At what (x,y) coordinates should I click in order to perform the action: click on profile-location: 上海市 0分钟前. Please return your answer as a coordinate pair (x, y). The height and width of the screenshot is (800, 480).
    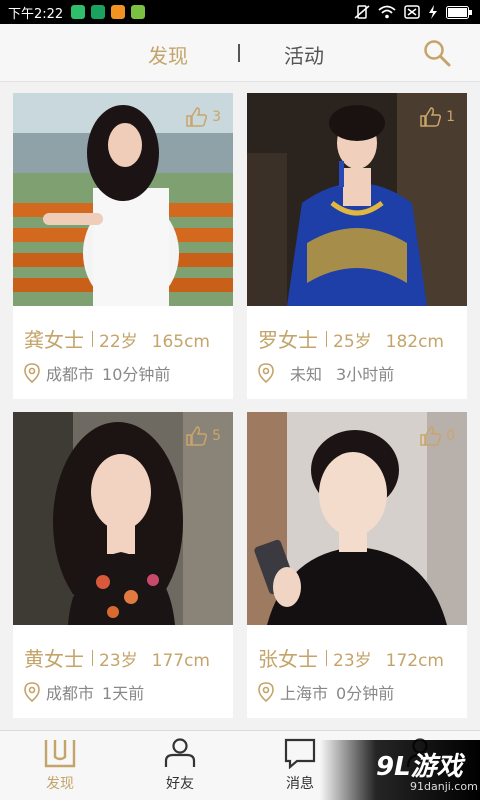
    Looking at the image, I should click on (326, 692).